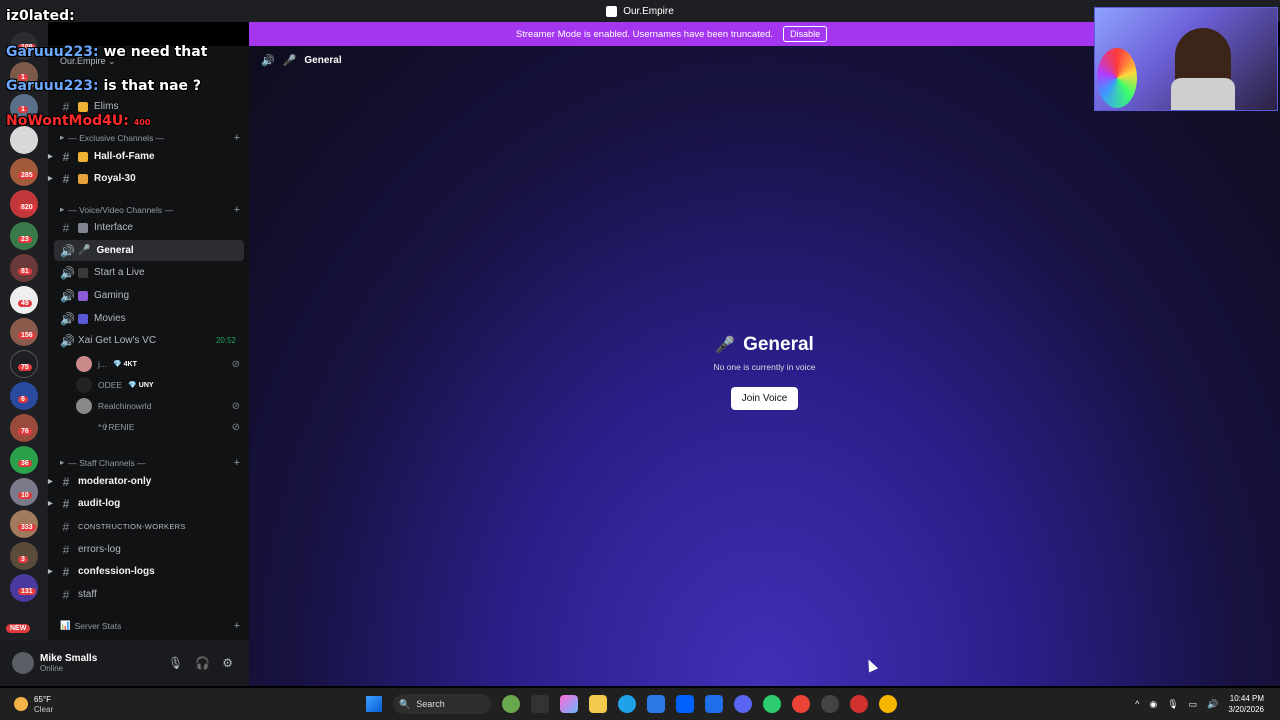 Image resolution: width=1280 pixels, height=720 pixels. Describe the element at coordinates (65, 625) in the screenshot. I see `chart-icon: 📊` at that location.